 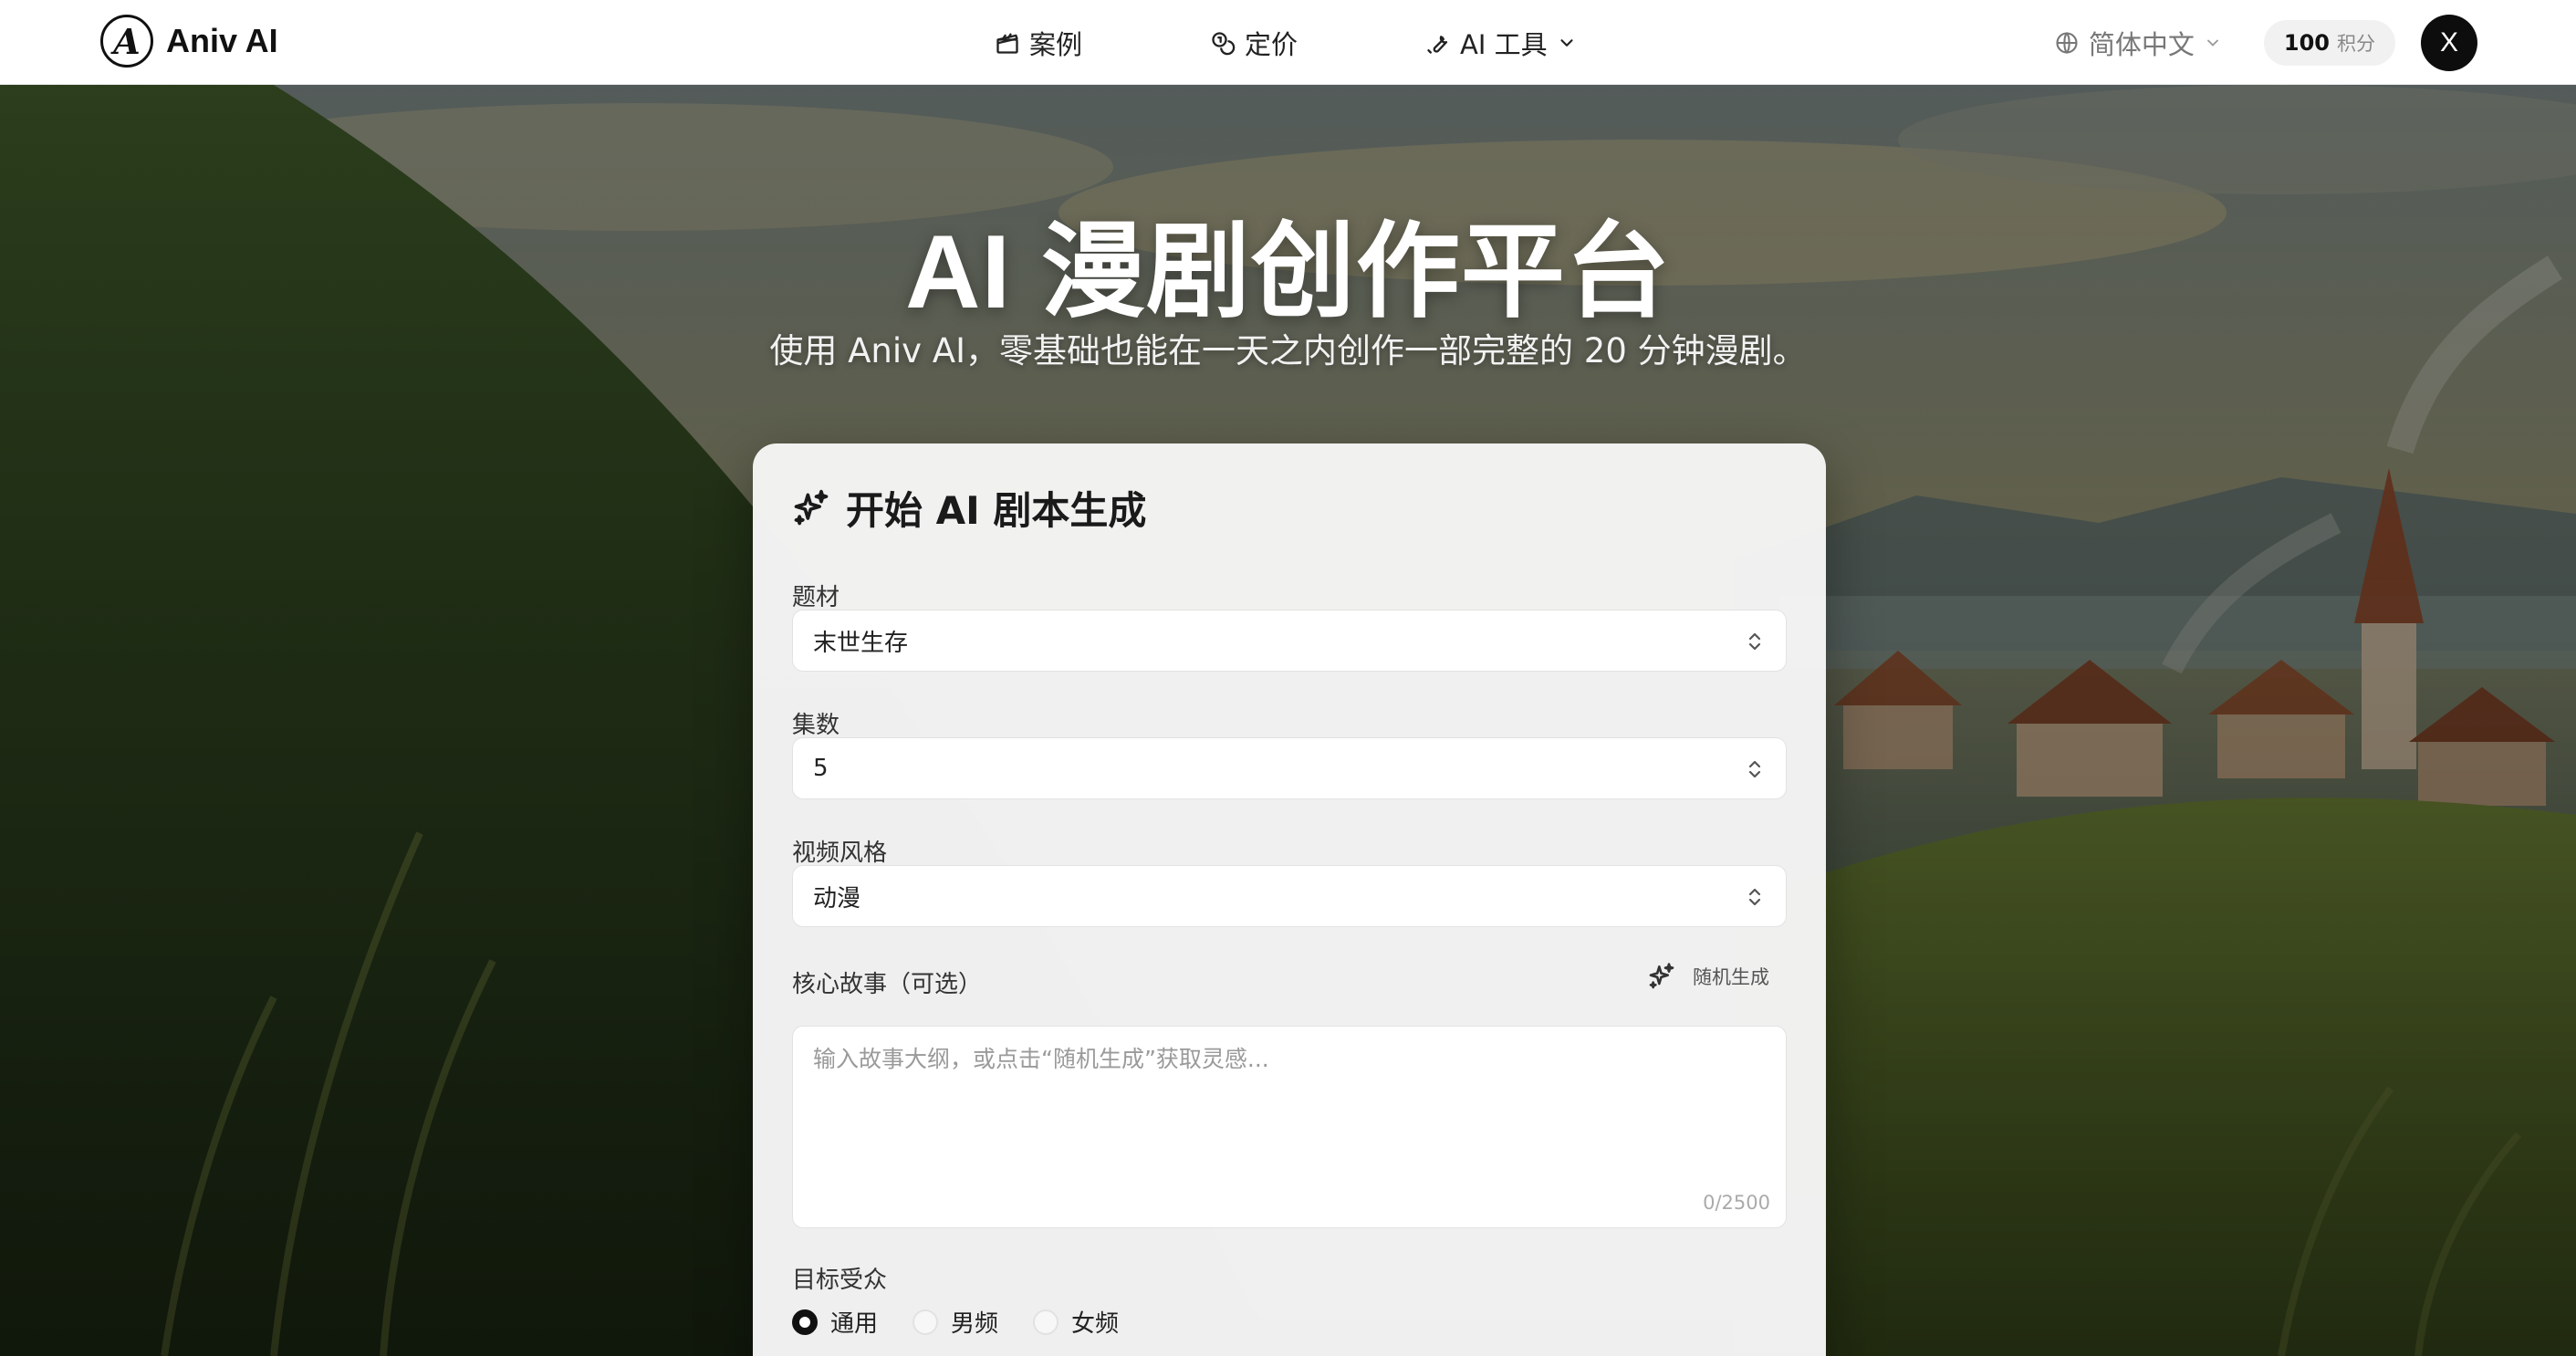 I want to click on style-select: 动漫, so click(x=1289, y=896).